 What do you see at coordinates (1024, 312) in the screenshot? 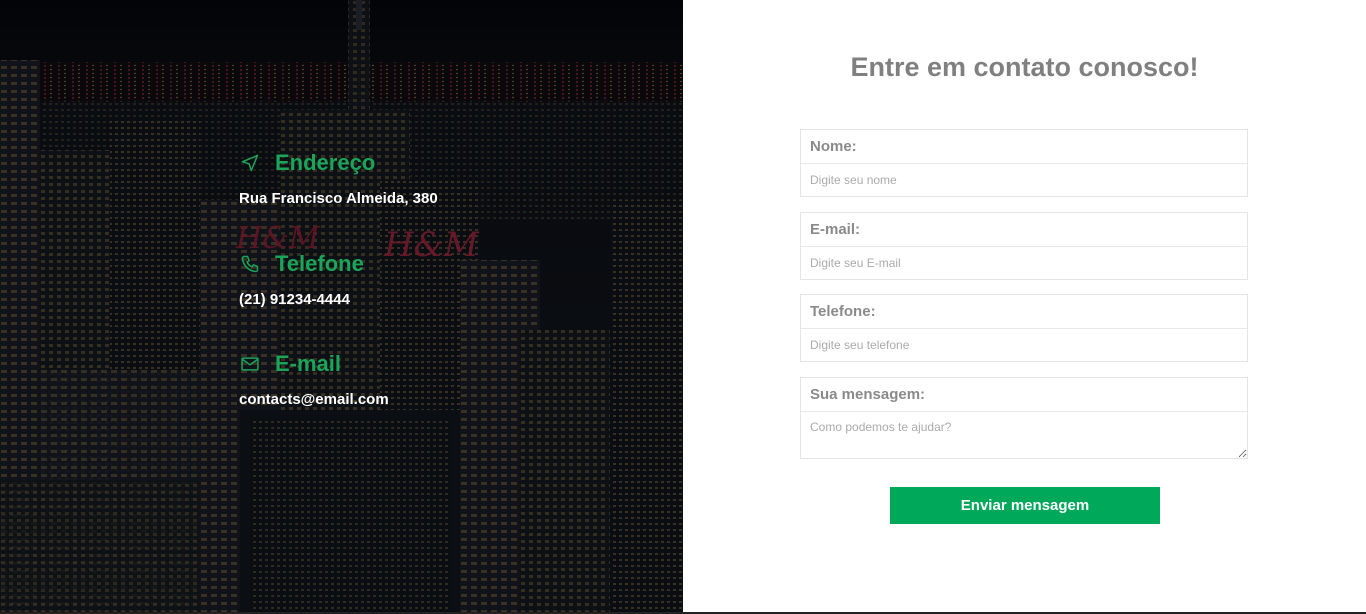
I see `phone-label: Telefone:` at bounding box center [1024, 312].